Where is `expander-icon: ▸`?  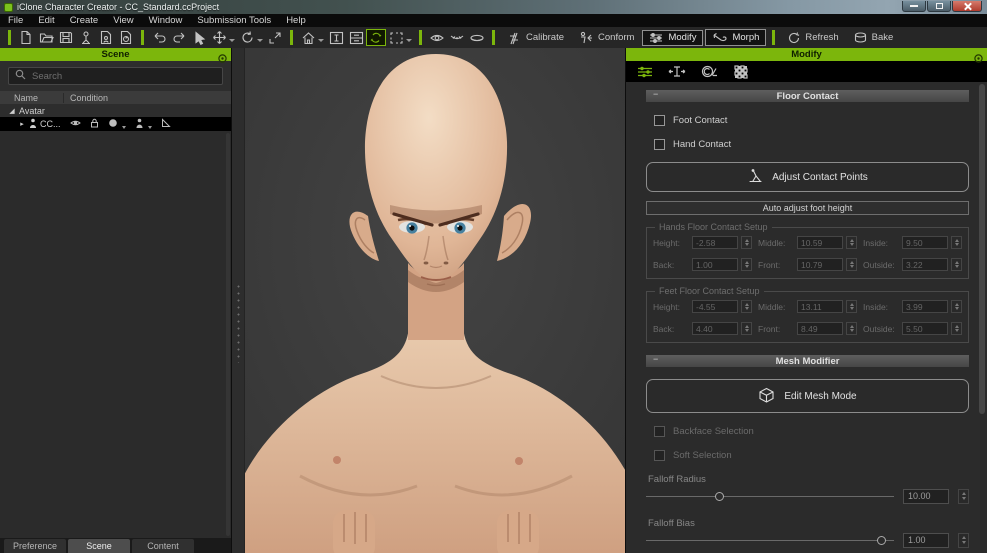 expander-icon: ▸ is located at coordinates (22, 124).